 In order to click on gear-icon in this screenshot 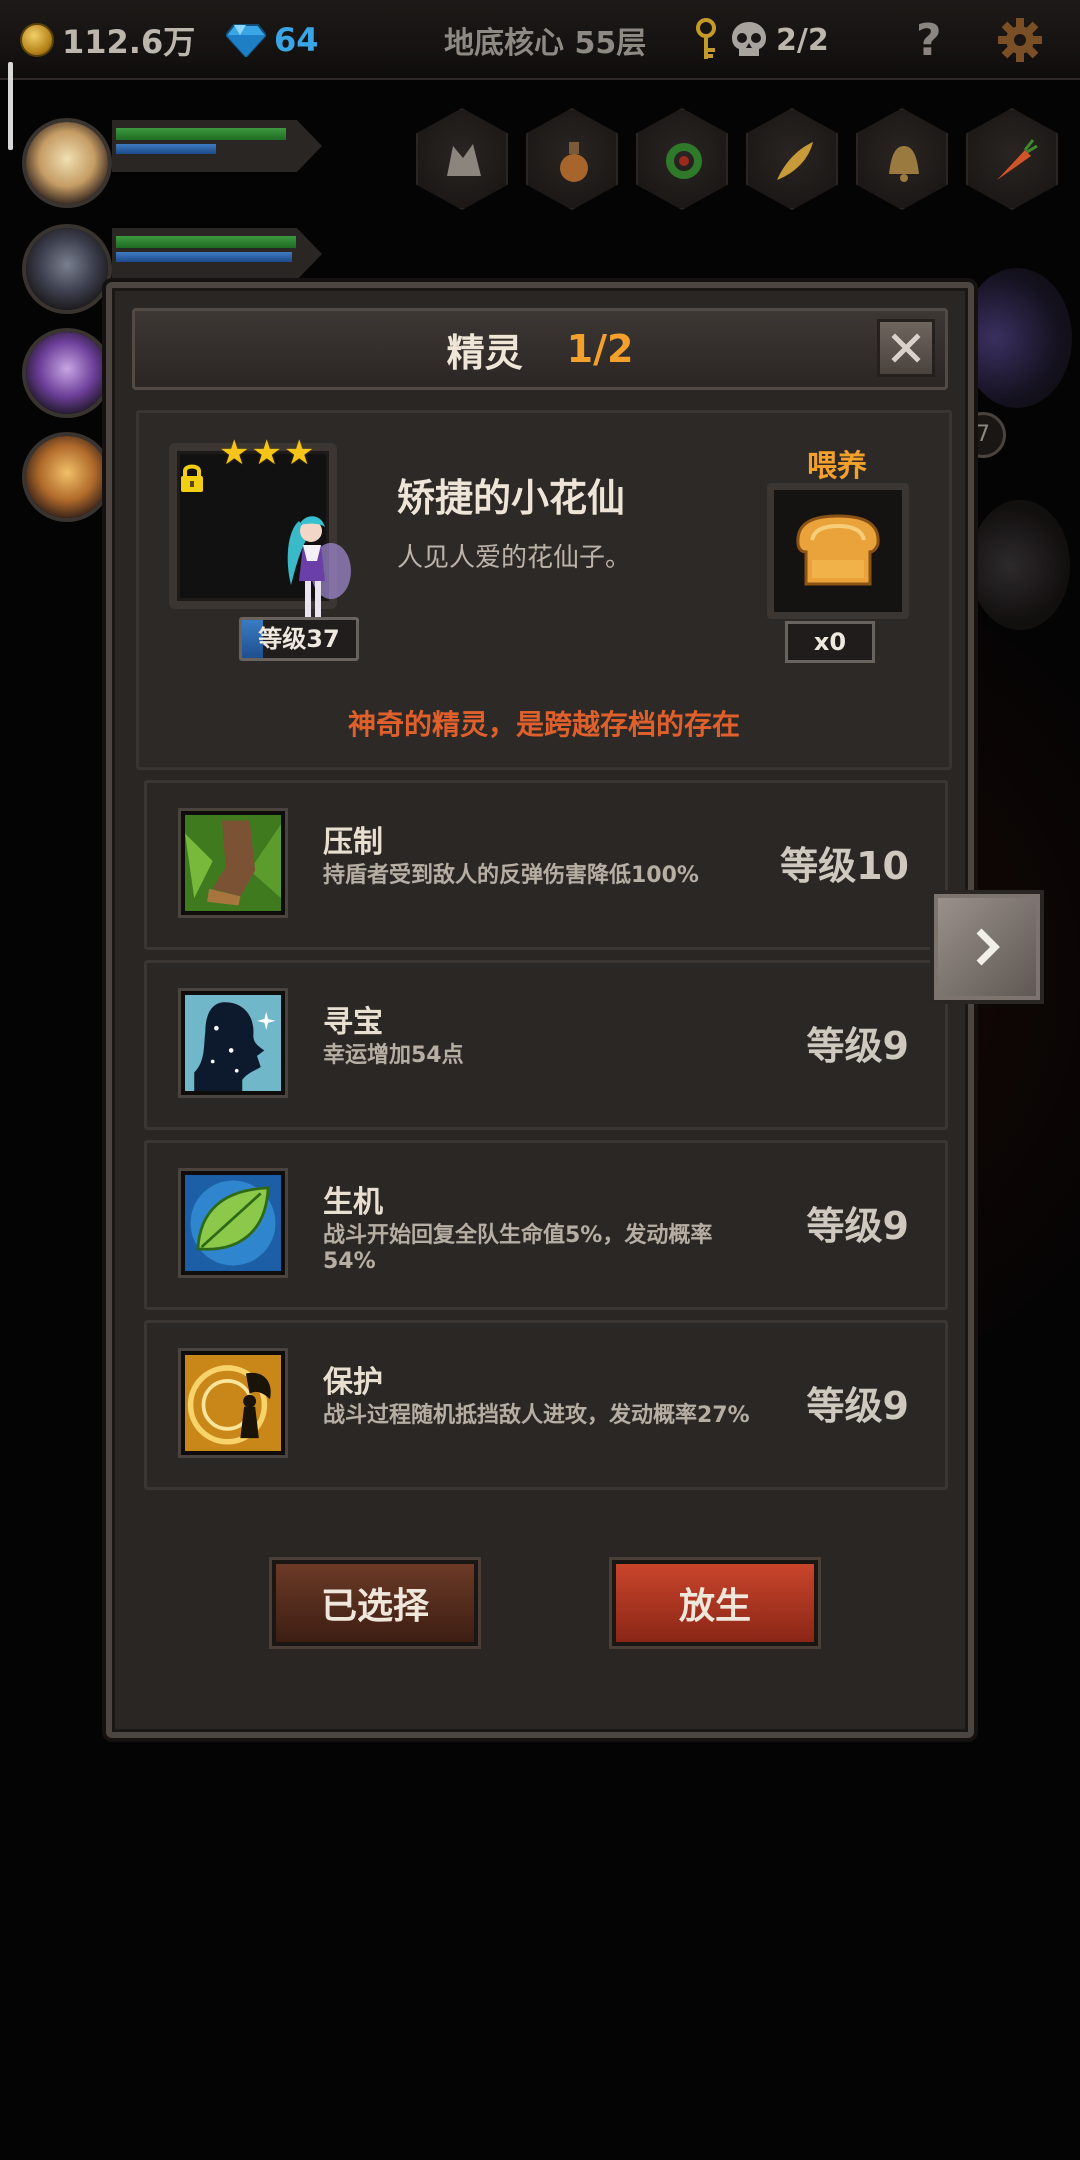, I will do `click(1020, 40)`.